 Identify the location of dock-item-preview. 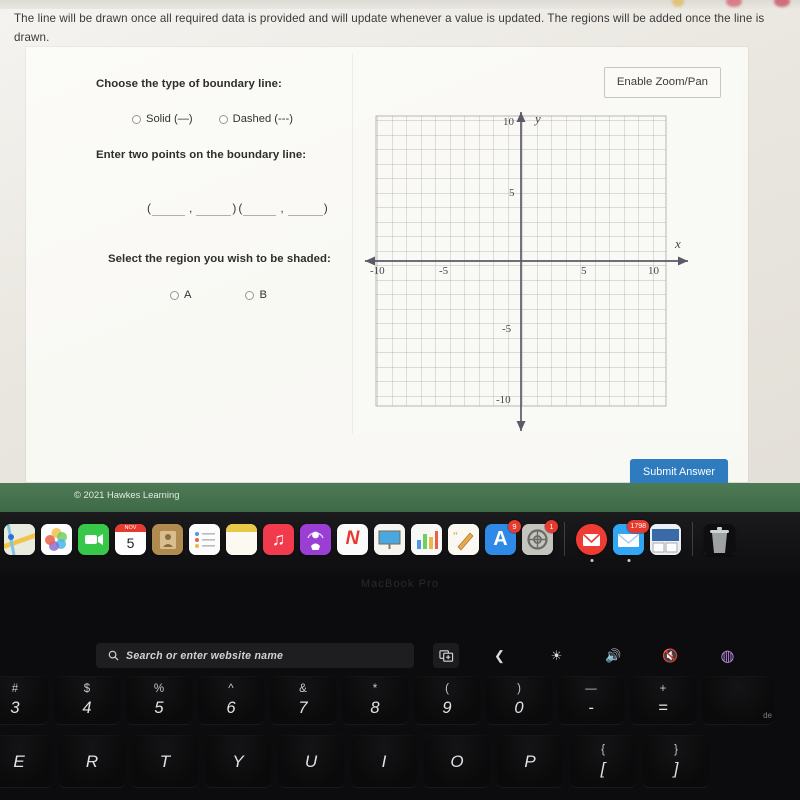
(665, 539).